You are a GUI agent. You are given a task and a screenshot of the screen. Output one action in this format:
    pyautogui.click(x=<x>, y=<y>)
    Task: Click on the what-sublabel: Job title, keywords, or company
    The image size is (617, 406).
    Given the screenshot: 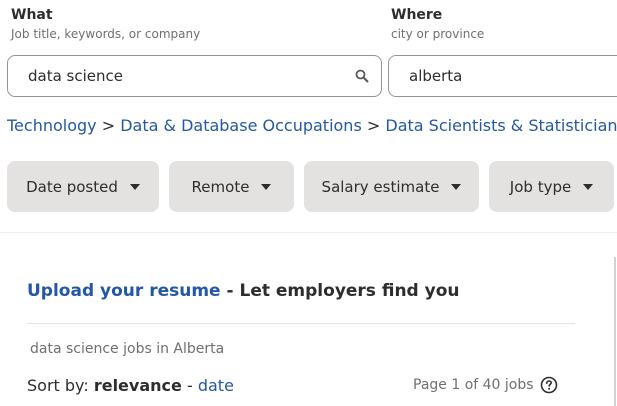 What is the action you would take?
    pyautogui.click(x=106, y=34)
    